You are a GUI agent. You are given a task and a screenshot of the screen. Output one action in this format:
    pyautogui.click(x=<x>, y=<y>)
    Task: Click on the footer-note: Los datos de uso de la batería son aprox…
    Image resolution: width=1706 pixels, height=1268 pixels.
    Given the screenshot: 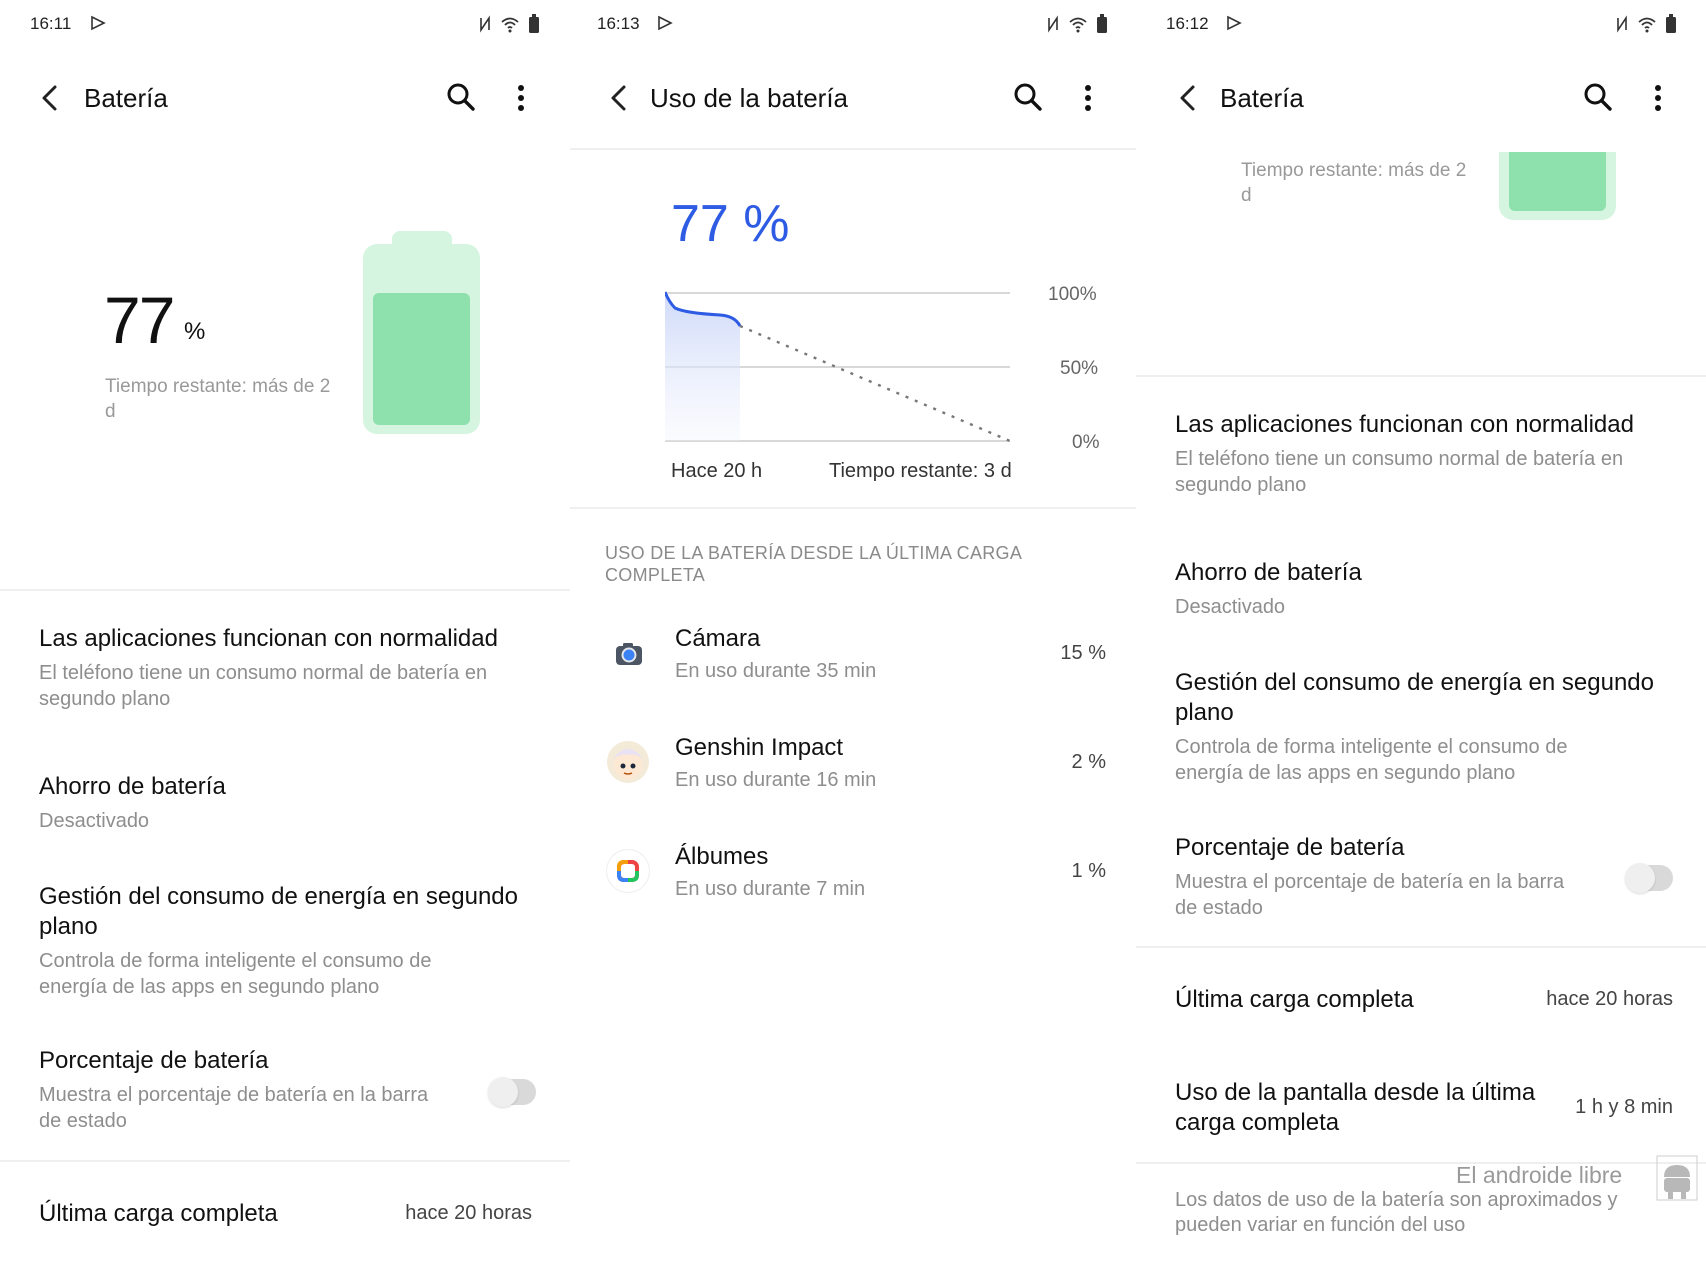 What is the action you would take?
    pyautogui.click(x=1396, y=1213)
    